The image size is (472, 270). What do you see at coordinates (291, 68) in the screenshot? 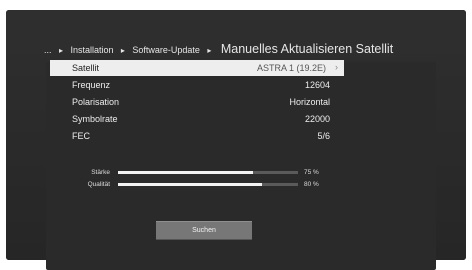
I see `setting-value: ASTRA 1 (19.2E)` at bounding box center [291, 68].